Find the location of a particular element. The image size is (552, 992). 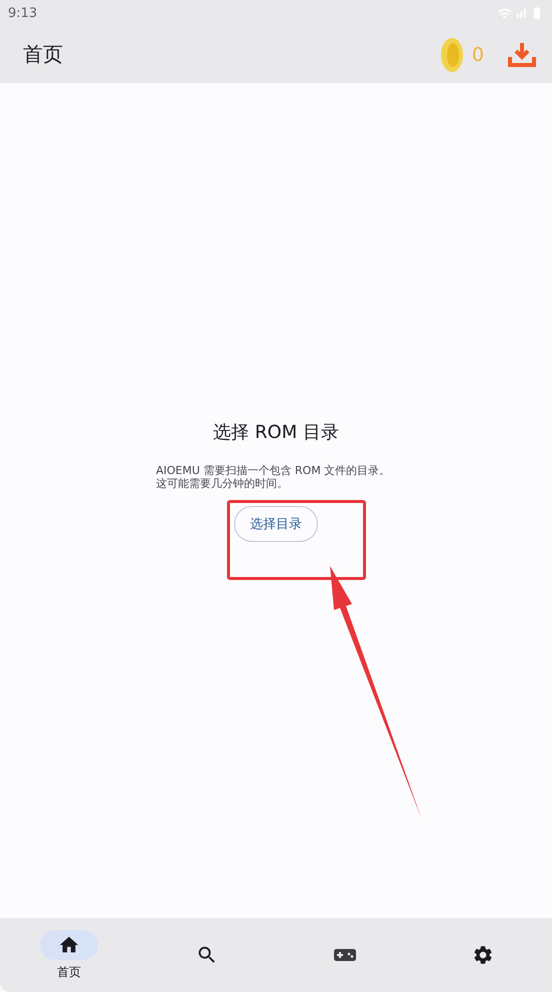

empty-state-title: 选择 ROM 目录 is located at coordinates (276, 432).